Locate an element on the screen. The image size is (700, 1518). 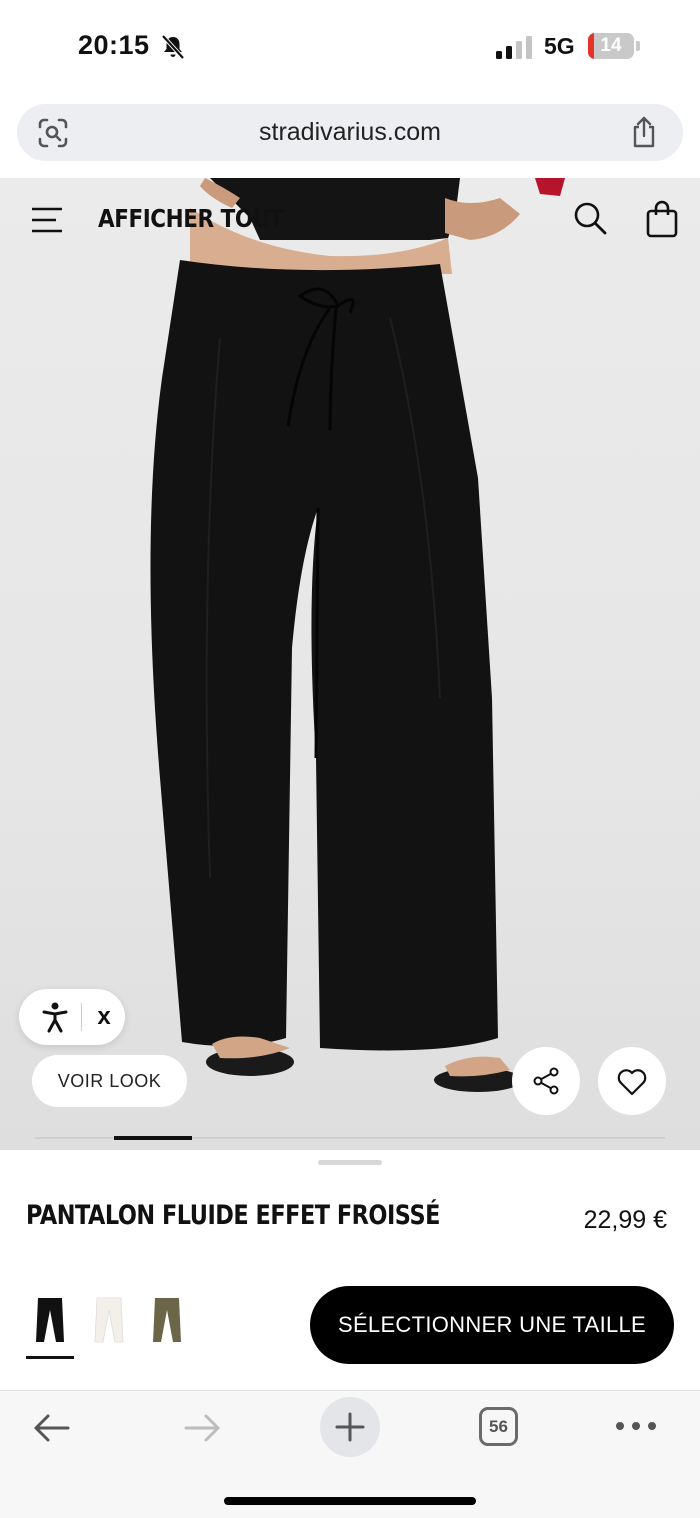
back-arrow-icon is located at coordinates (52, 1428).